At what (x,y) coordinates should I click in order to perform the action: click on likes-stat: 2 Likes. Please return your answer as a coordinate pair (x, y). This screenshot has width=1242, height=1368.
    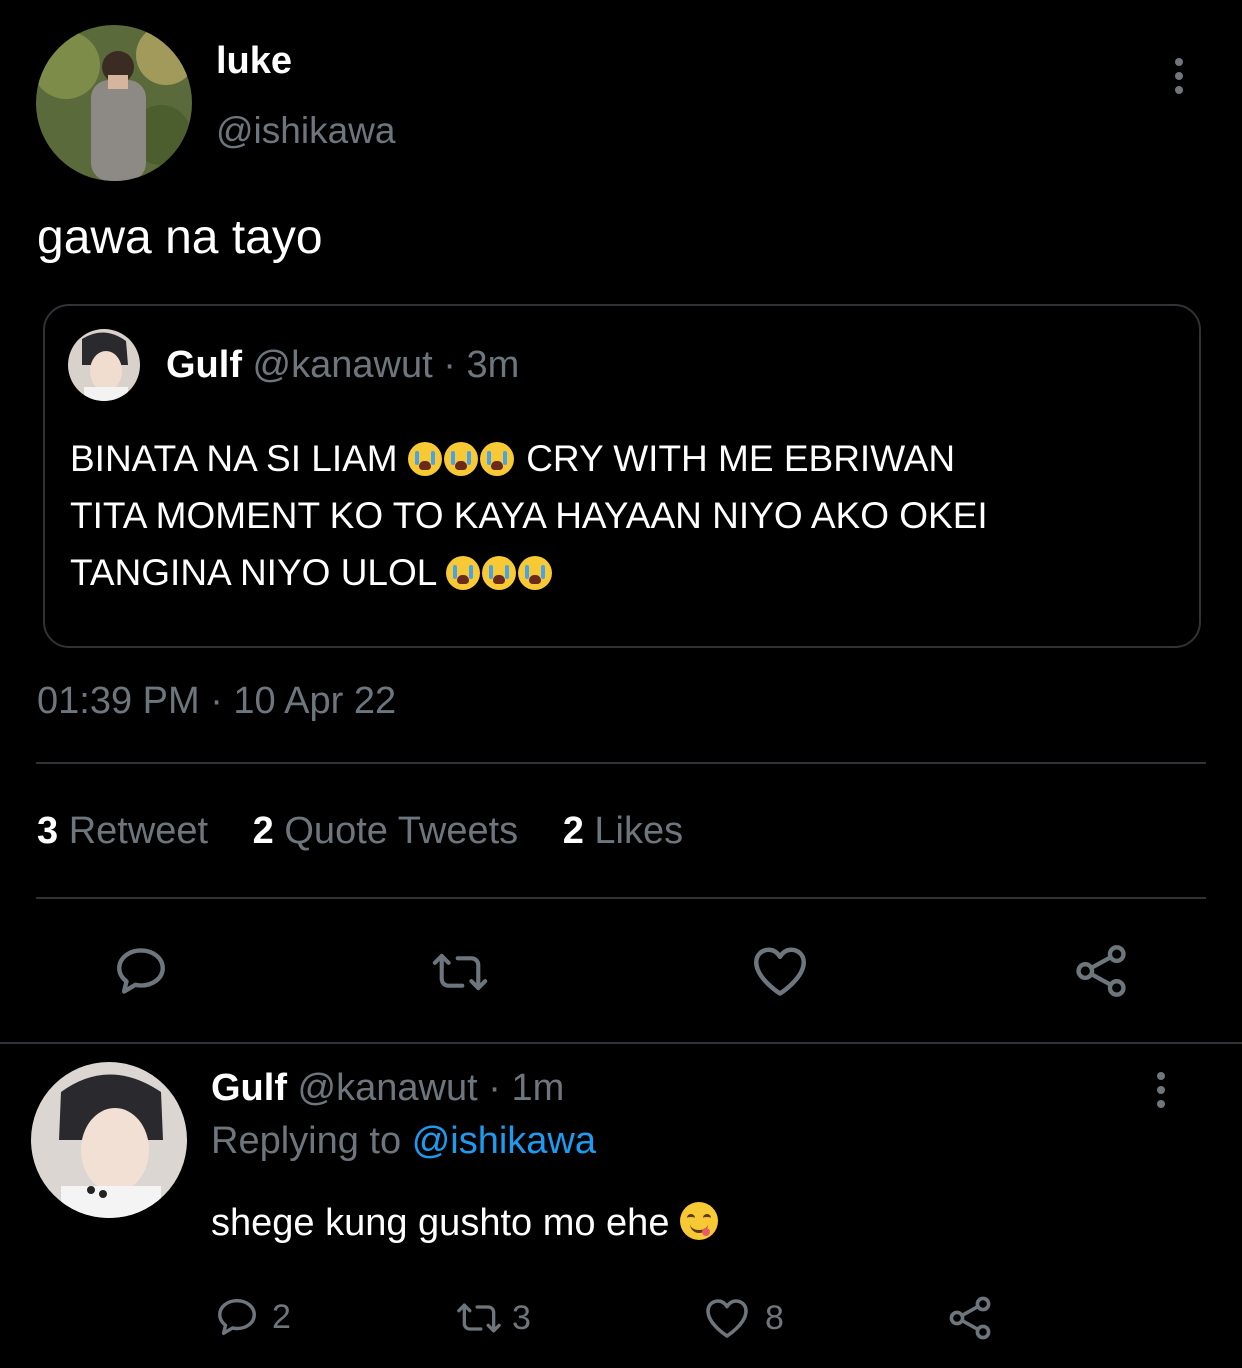
    Looking at the image, I should click on (623, 831).